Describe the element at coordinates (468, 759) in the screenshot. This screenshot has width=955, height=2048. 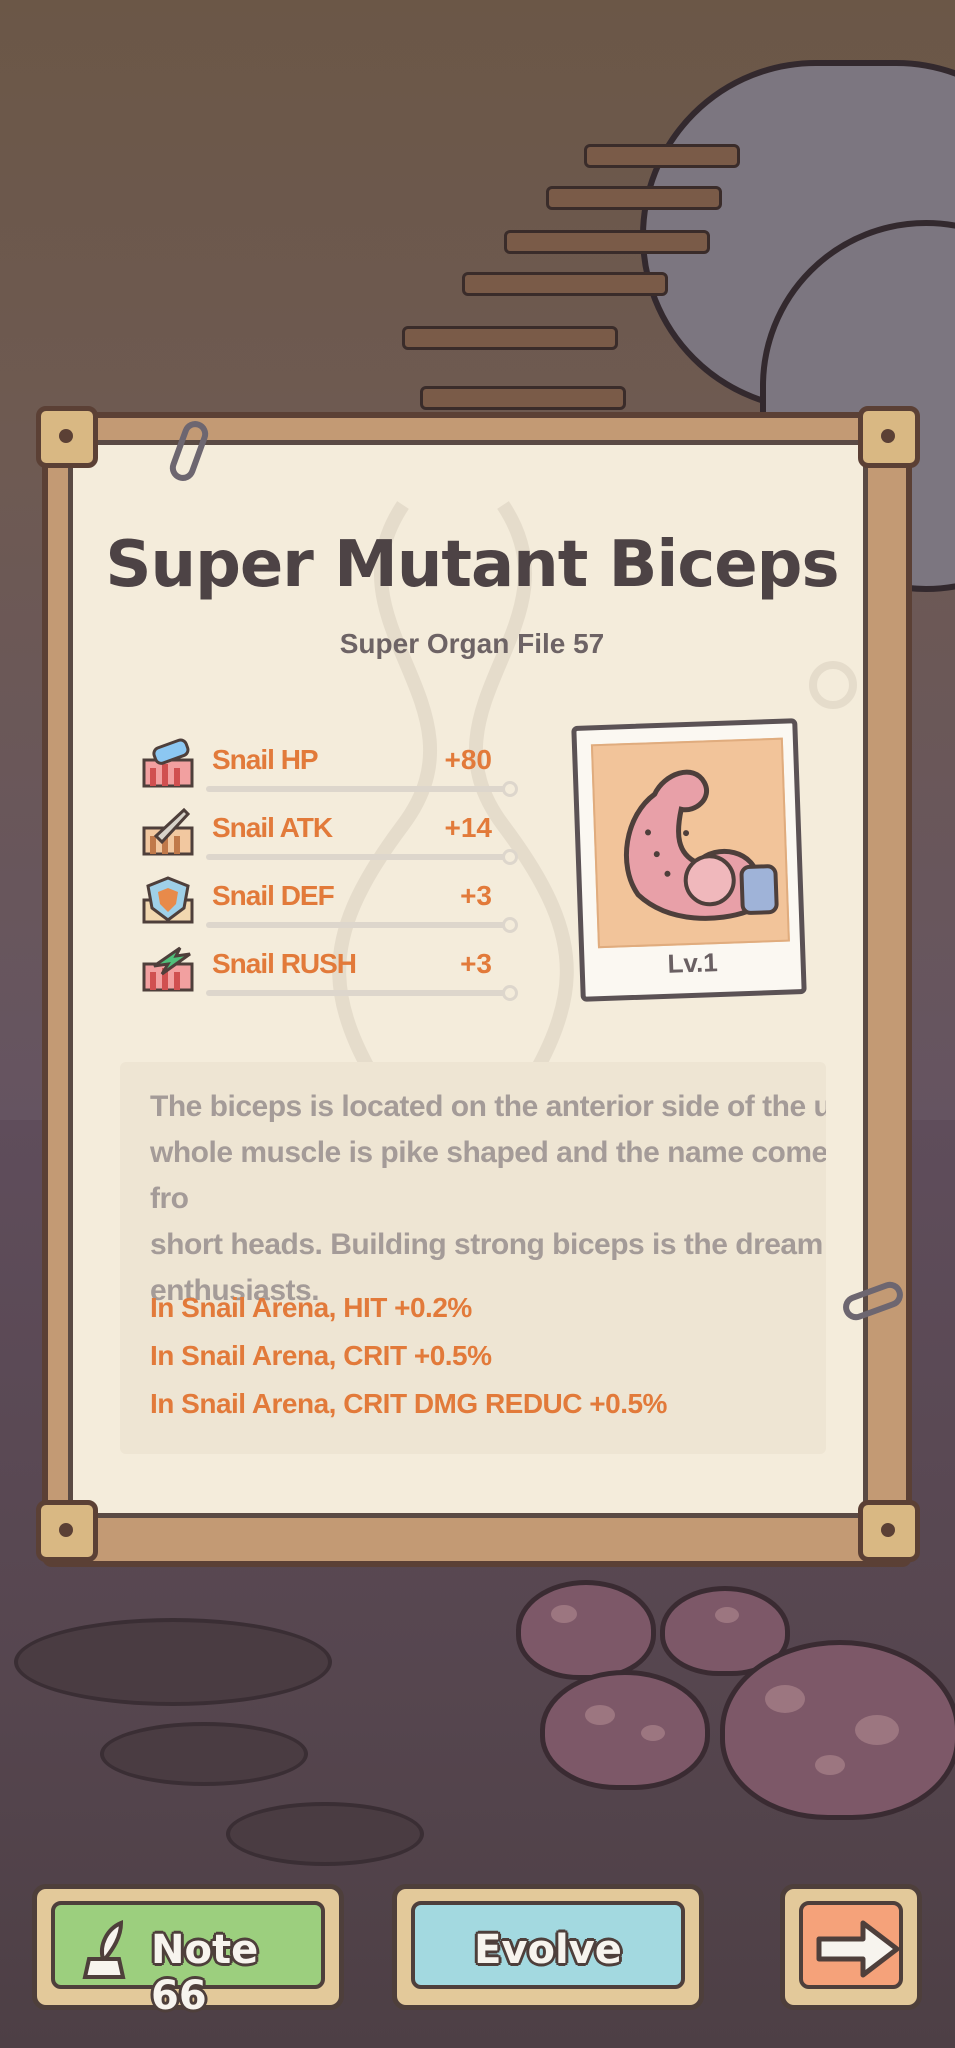
I see `stat-value: +80` at that location.